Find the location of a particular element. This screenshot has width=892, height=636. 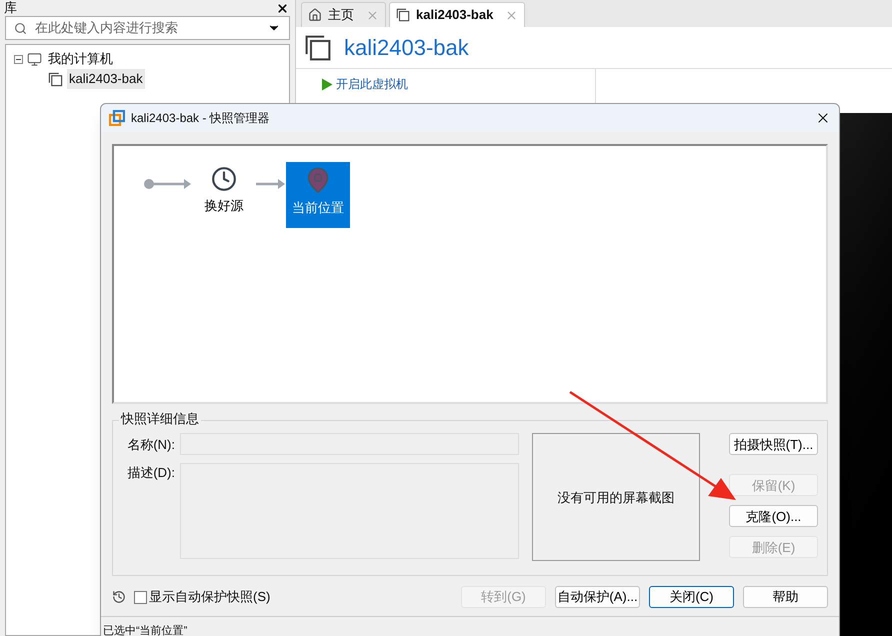

computer-icon is located at coordinates (34, 59).